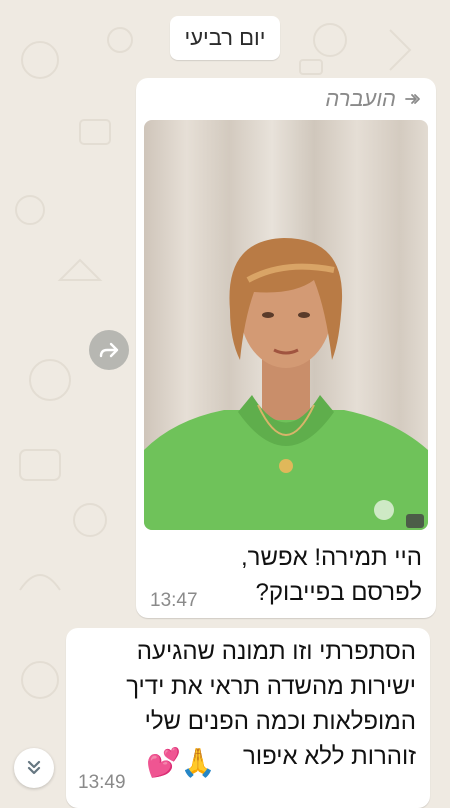 The image size is (450, 808). What do you see at coordinates (280, 721) in the screenshot?
I see `message-line: המופלאות וכמה הפנים שלי` at bounding box center [280, 721].